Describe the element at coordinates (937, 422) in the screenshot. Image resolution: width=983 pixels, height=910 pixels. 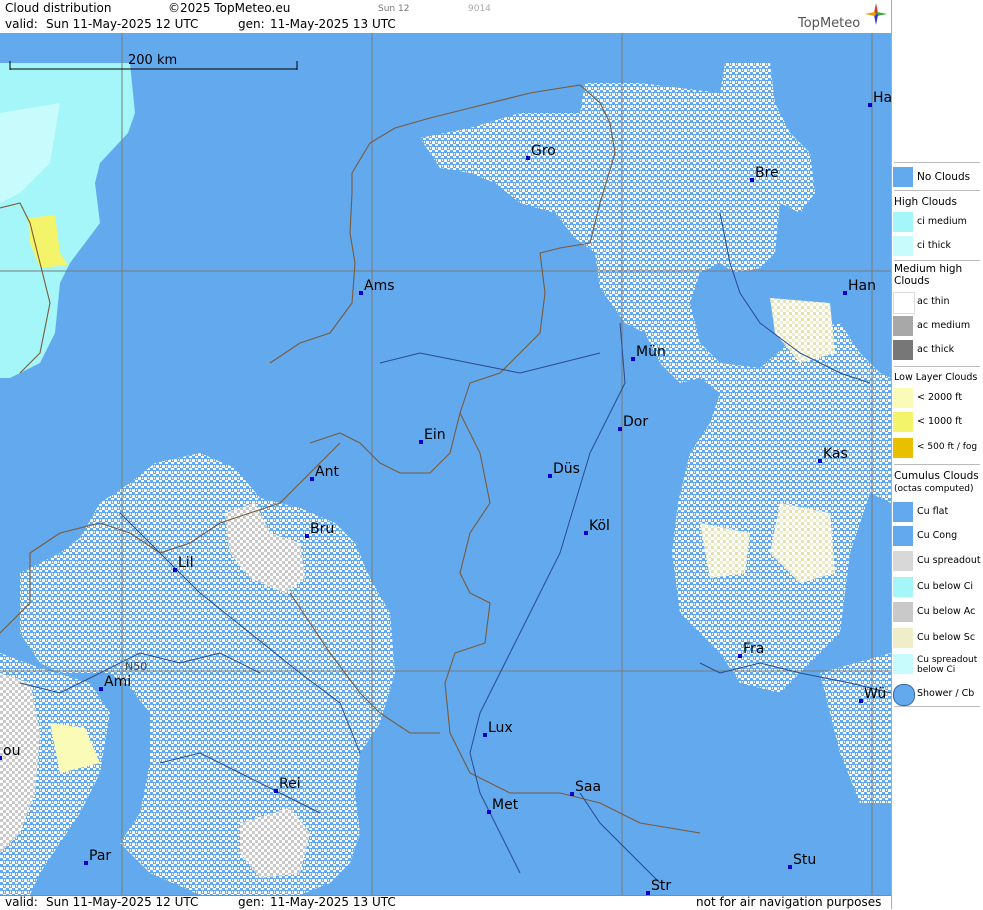
I see `legend-low-1000: < 1000 ft` at that location.